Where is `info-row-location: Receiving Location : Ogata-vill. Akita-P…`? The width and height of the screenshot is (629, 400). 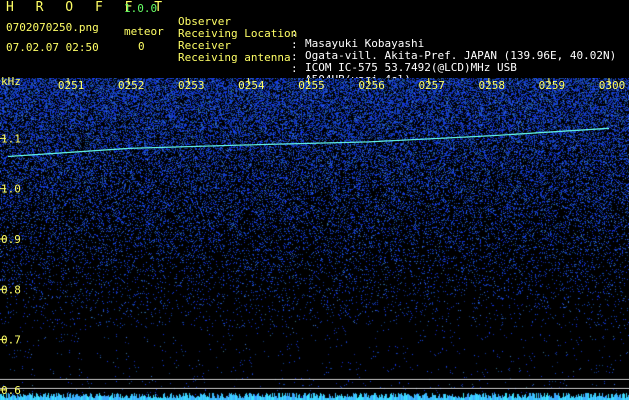
info-row-location: Receiving Location : Ogata-vill. Akita-P… is located at coordinates (397, 39).